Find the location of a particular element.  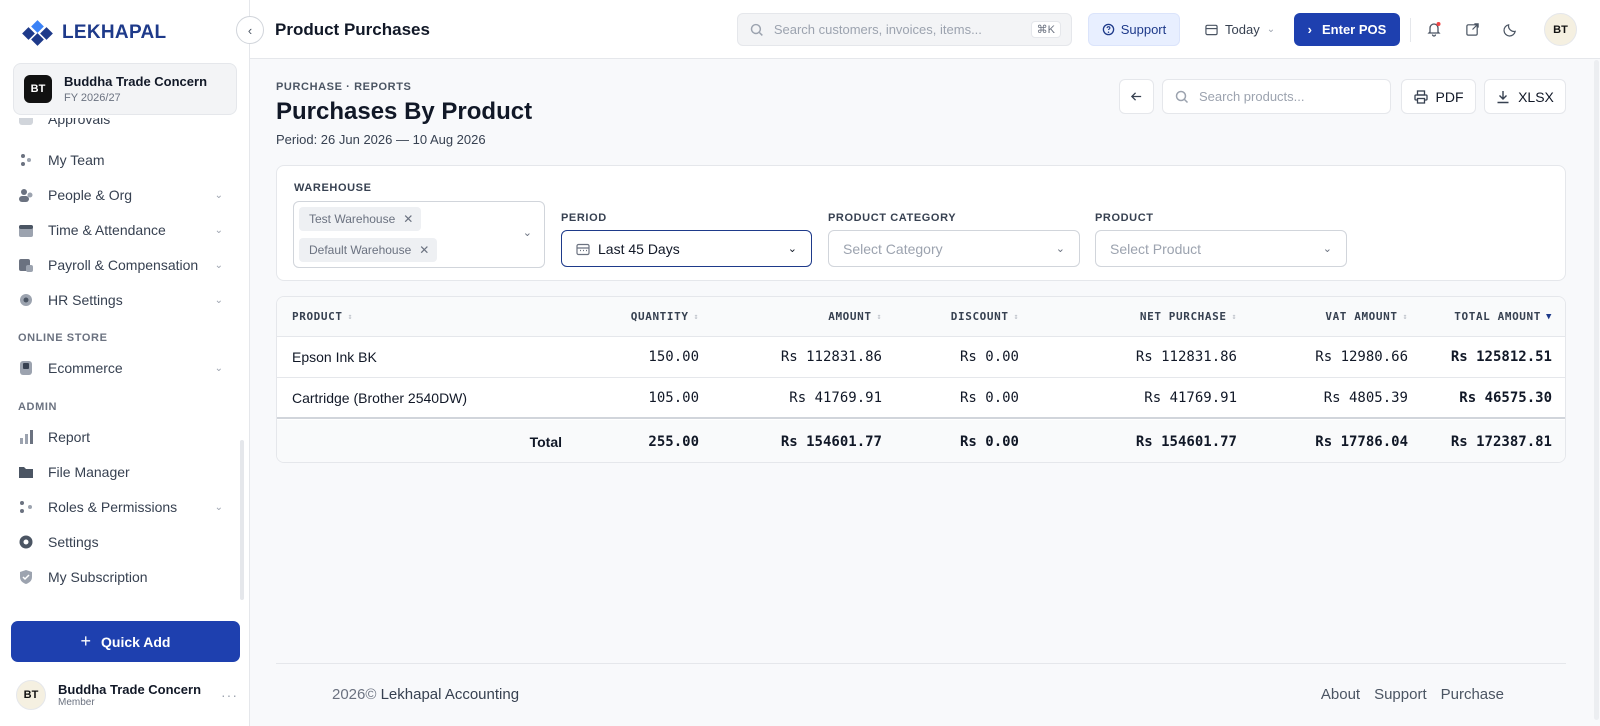

grand-total: Rs 172387.81 is located at coordinates (1501, 442).